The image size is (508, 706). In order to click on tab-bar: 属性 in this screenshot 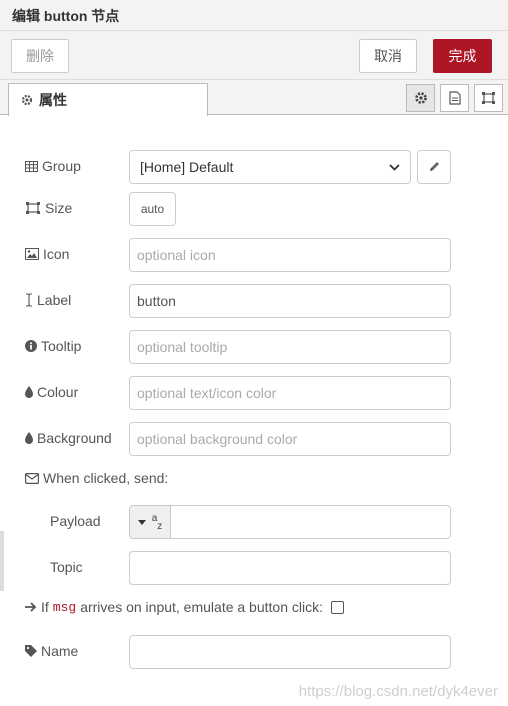, I will do `click(254, 98)`.